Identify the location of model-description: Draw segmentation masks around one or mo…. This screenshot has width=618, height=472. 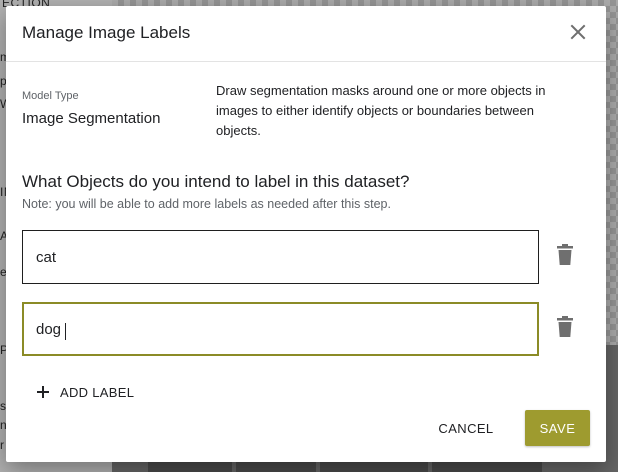
(381, 110).